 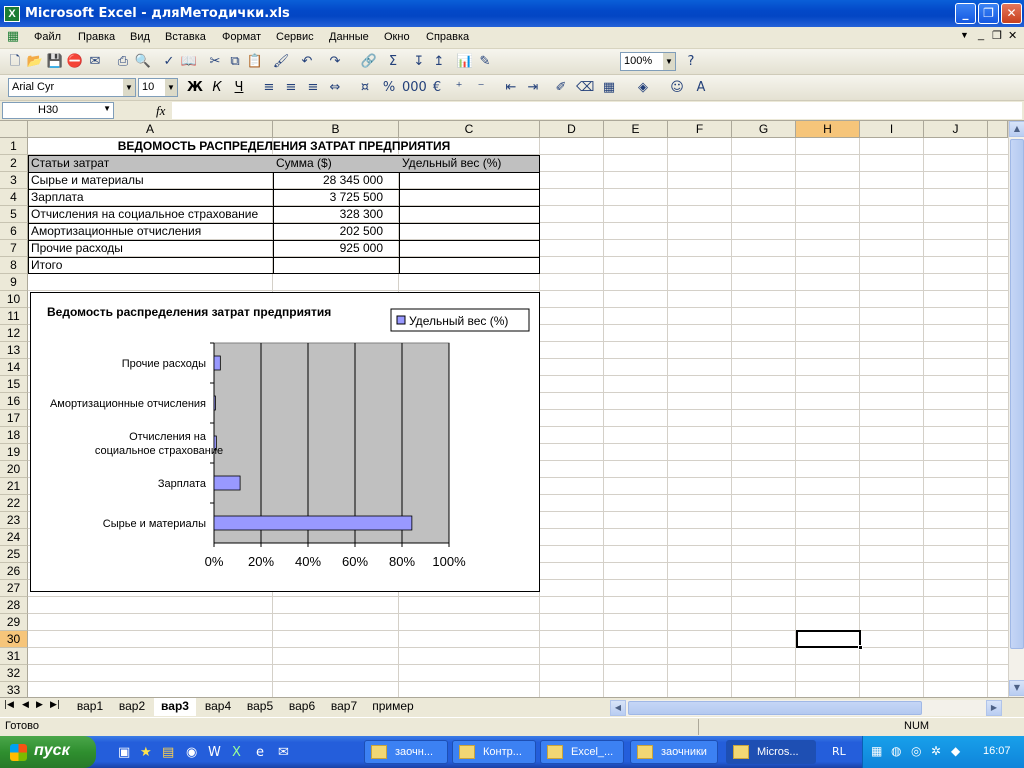 I want to click on menu-insert: Вставка, so click(x=185, y=37).